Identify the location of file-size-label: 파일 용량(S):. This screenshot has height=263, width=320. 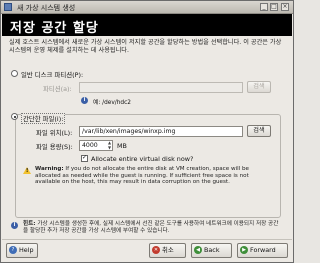
(54, 147).